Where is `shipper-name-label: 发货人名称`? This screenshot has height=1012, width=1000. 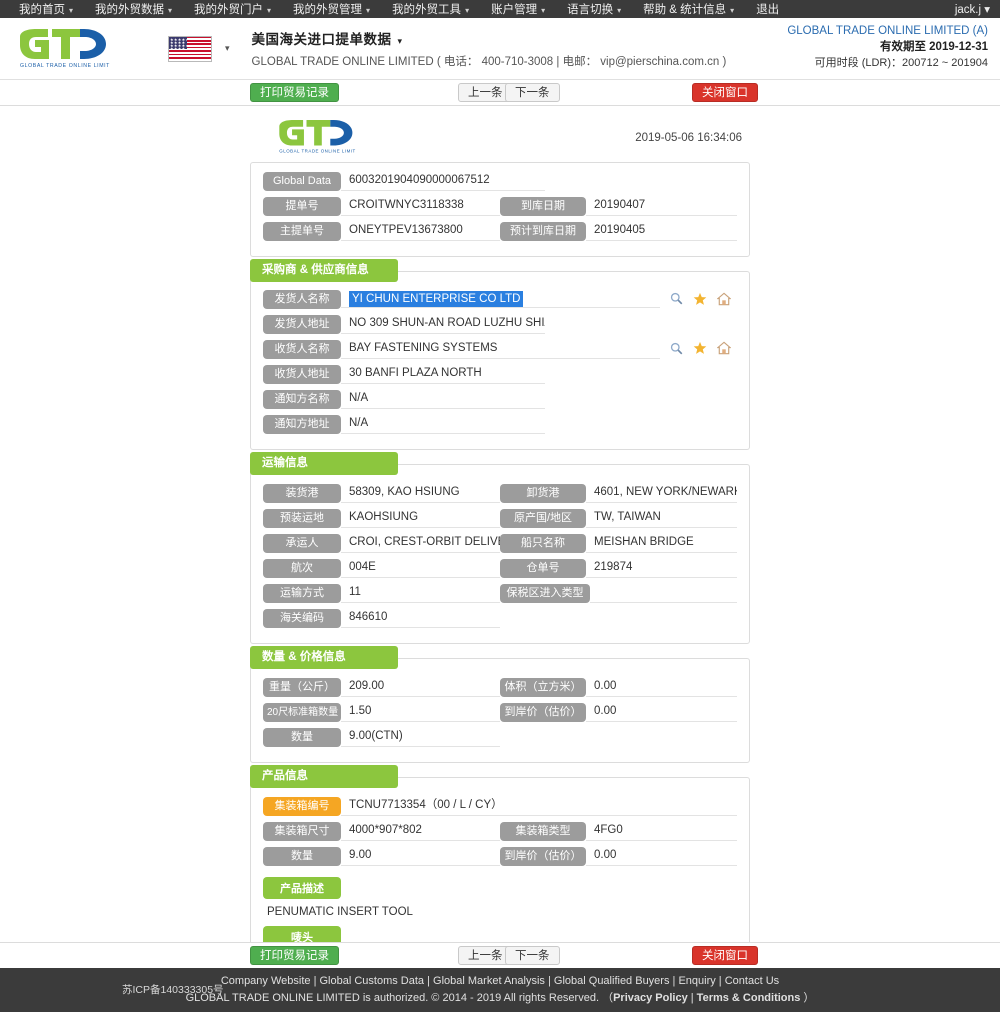 shipper-name-label: 发货人名称 is located at coordinates (302, 299).